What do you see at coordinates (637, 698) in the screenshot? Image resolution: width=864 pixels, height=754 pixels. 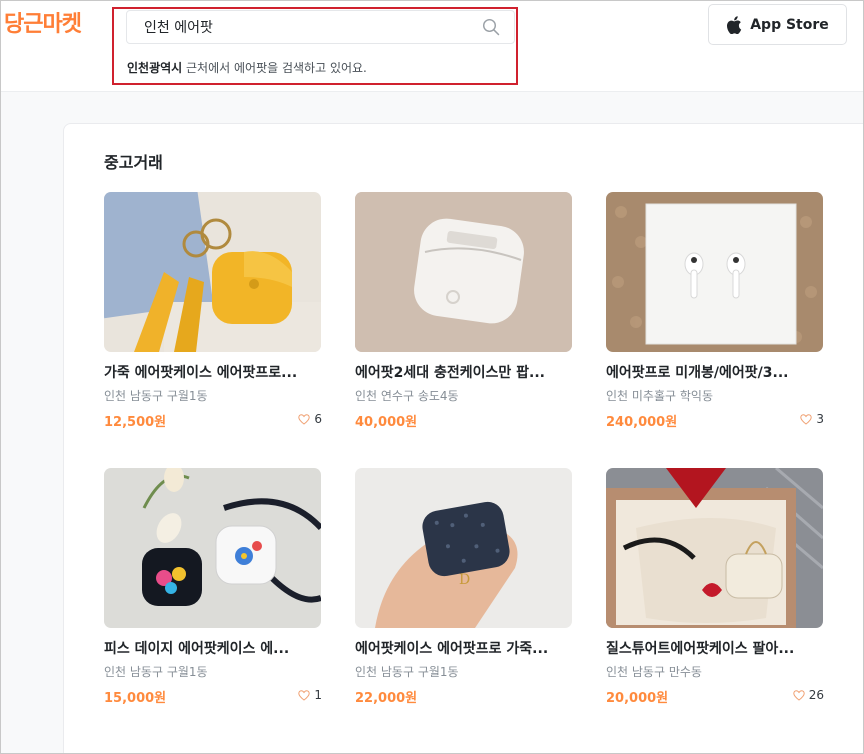 I see `product-price: 20,000원` at bounding box center [637, 698].